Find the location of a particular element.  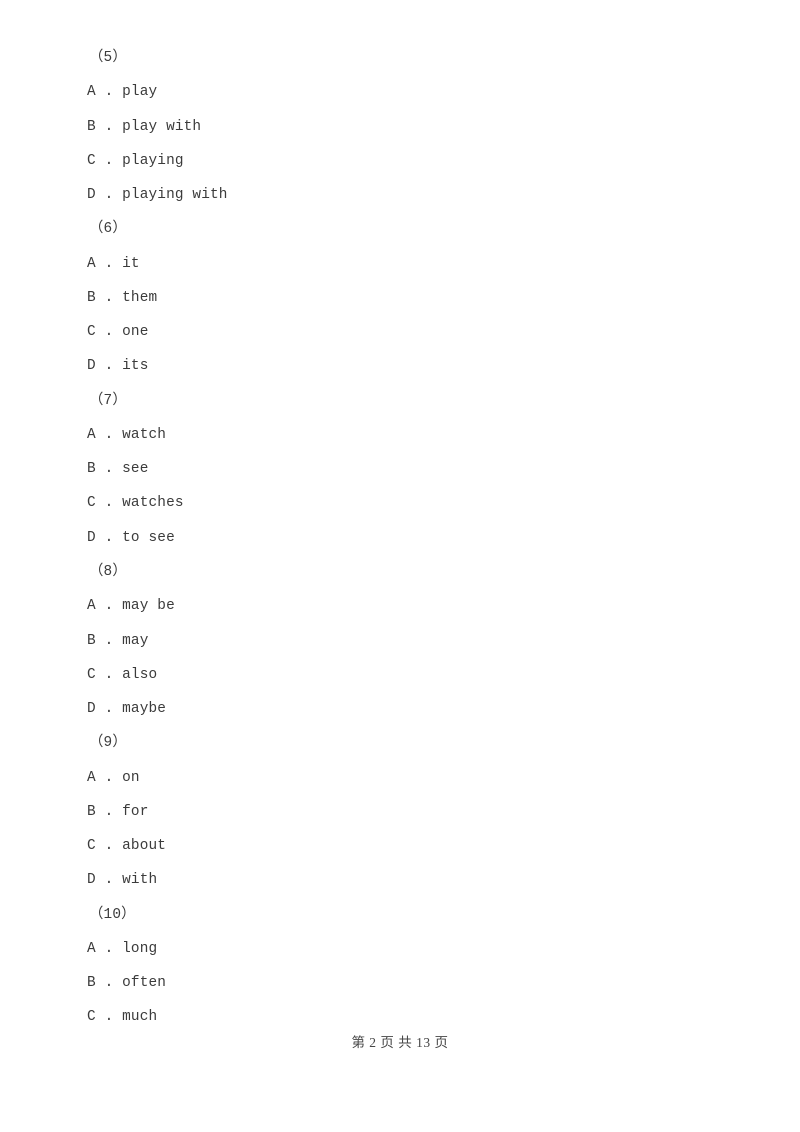

option-a: A . may be is located at coordinates (400, 606).